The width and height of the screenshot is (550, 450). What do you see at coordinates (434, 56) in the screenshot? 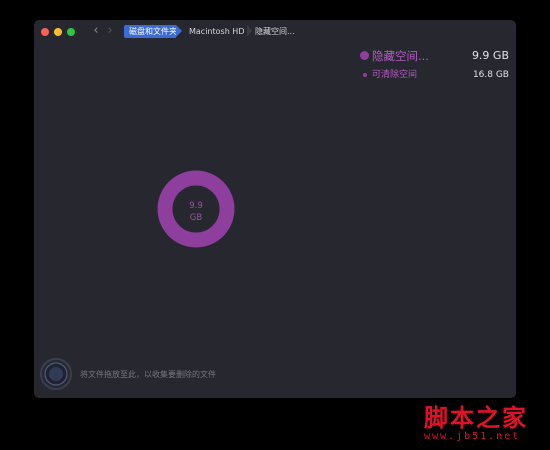
I see `legend-item-hidden-space: 隐藏空间... 9.9 GB` at bounding box center [434, 56].